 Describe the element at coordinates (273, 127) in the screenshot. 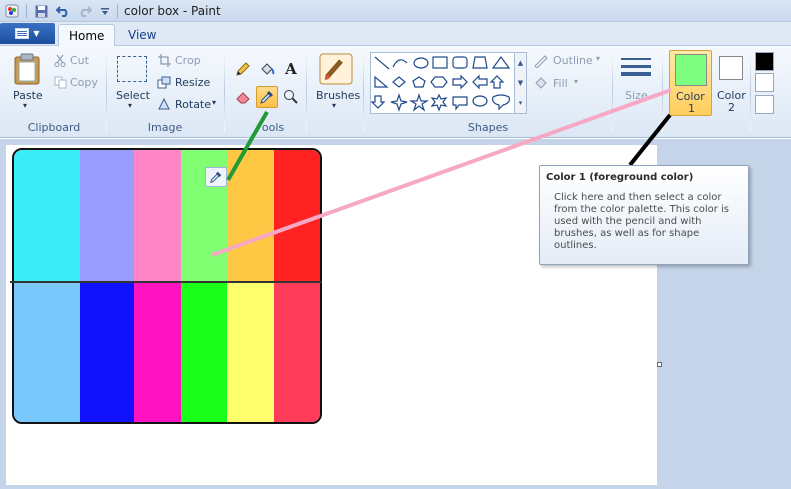

I see `tools-group-label: ools` at that location.